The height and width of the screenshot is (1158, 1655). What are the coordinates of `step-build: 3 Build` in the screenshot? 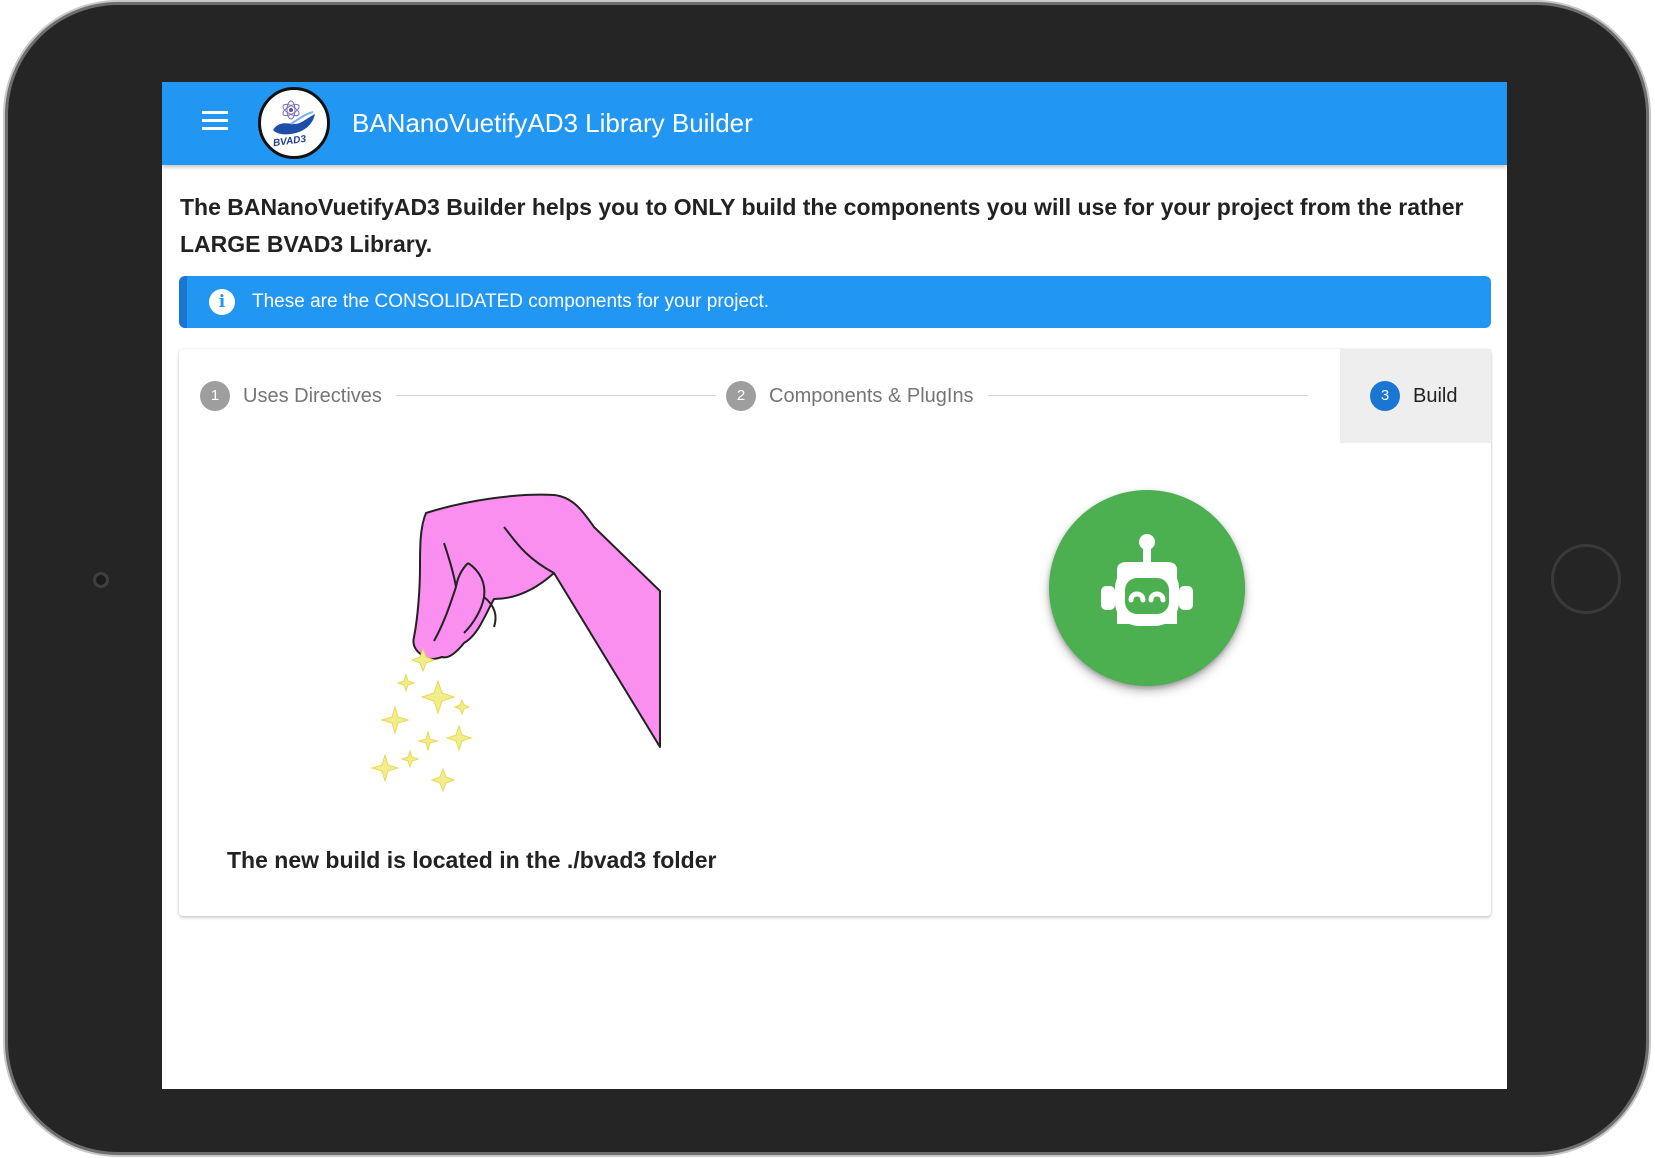 It's located at (1415, 396).